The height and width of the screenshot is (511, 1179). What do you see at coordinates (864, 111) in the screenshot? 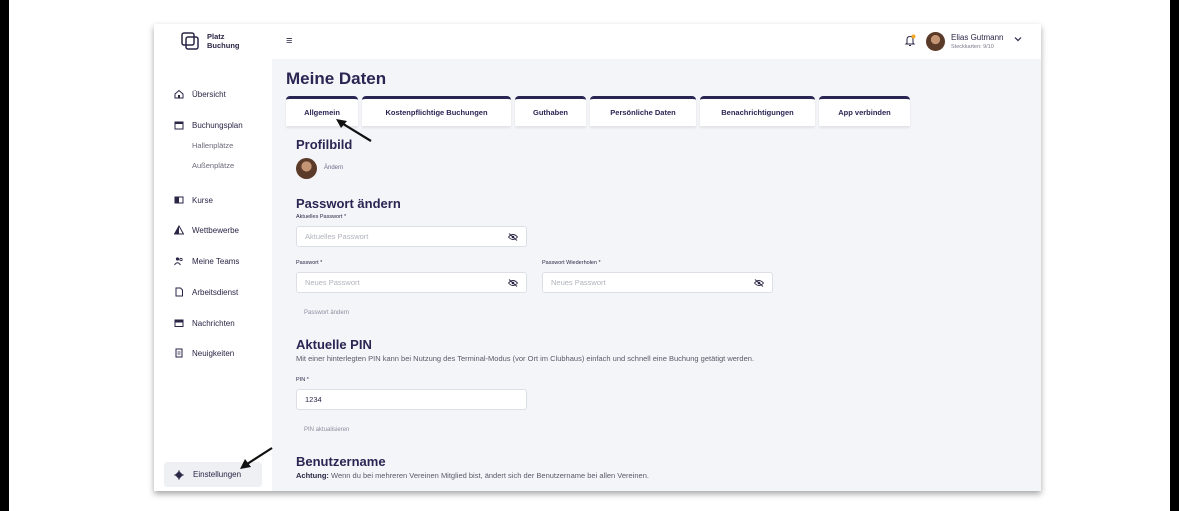
I see `tab-app-verbinden: App verbinden` at bounding box center [864, 111].